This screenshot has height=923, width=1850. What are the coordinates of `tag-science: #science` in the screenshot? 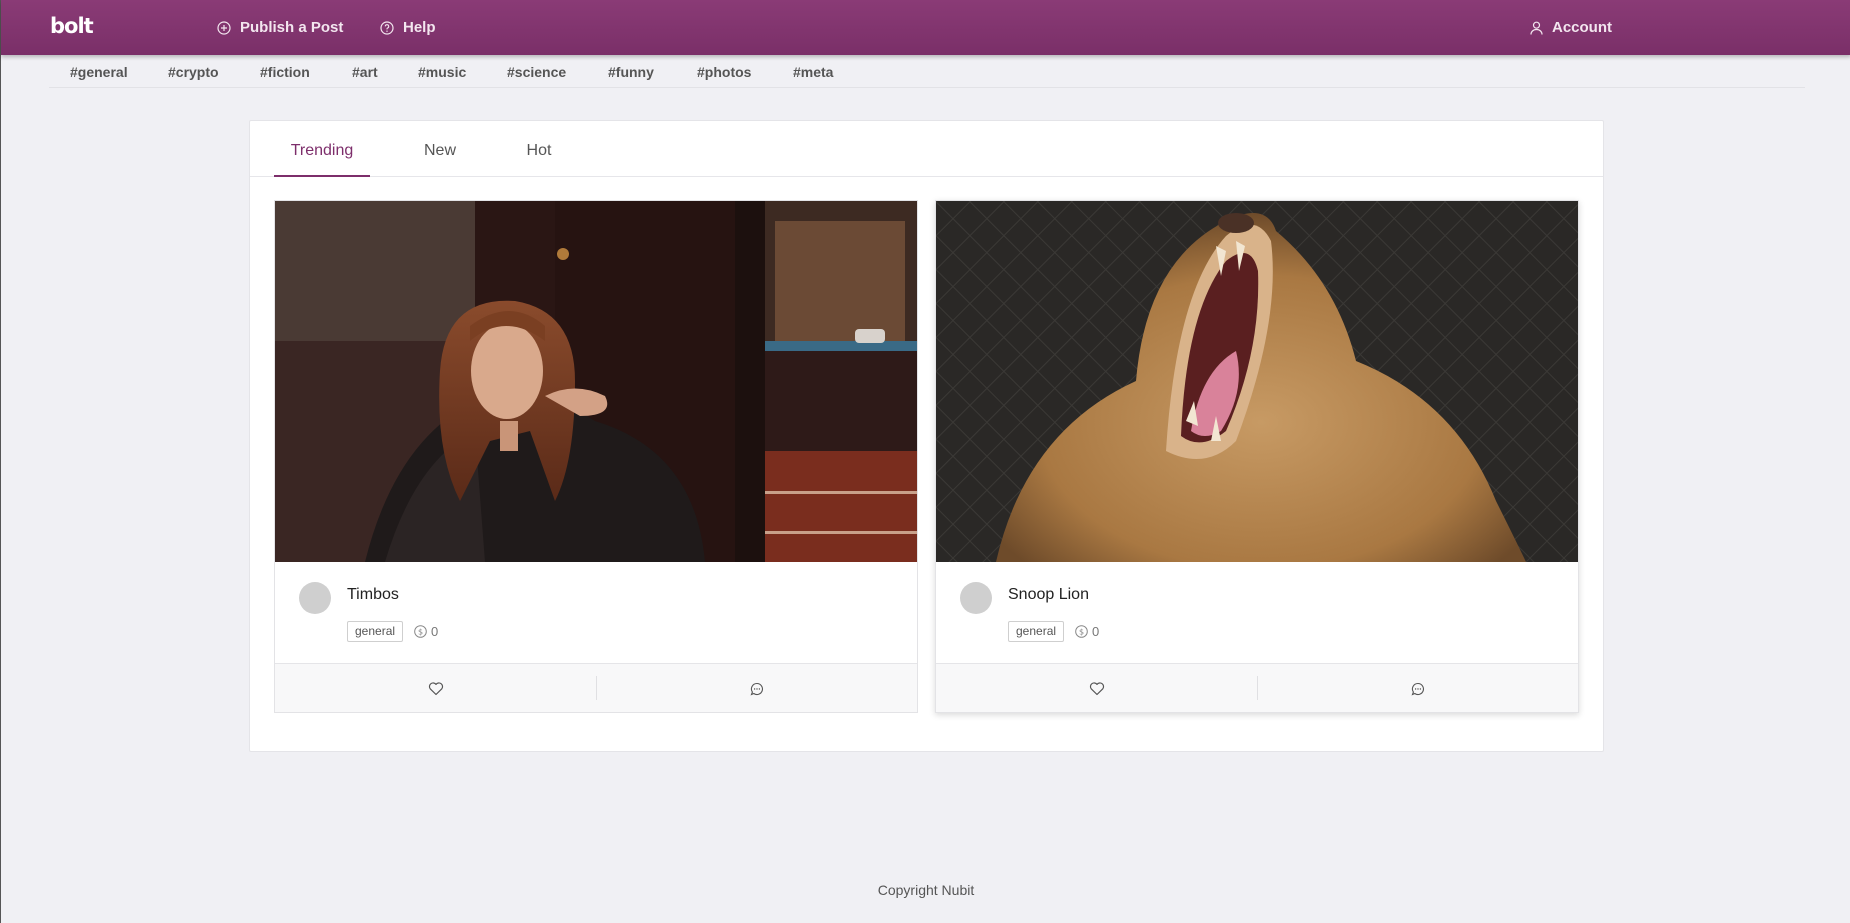 It's located at (536, 72).